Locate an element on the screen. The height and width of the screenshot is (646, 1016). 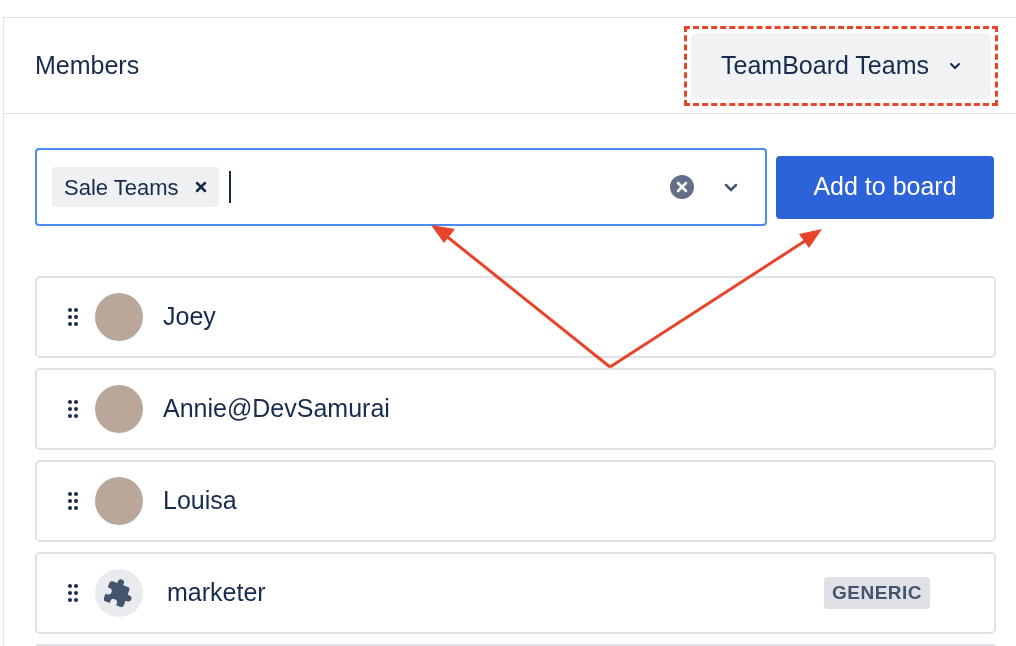
add-to-board-button: Add to board is located at coordinates (885, 187).